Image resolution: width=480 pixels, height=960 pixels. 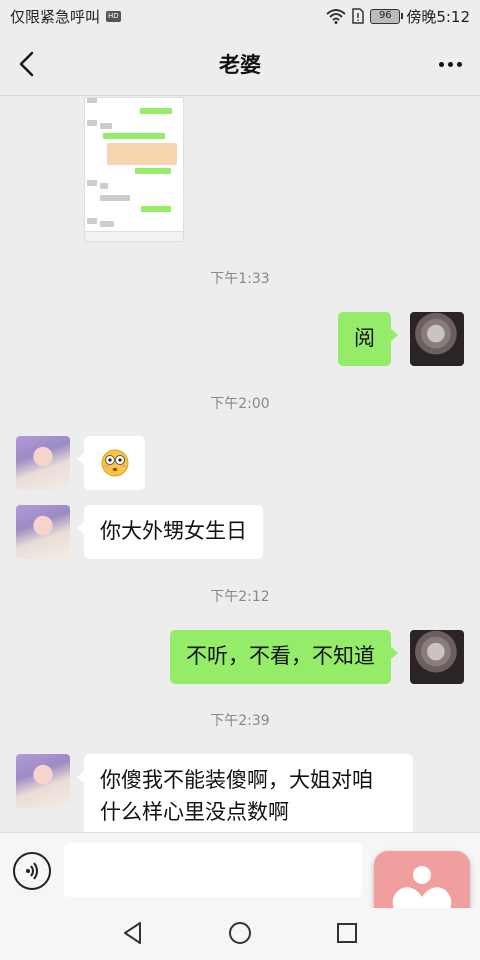 I want to click on timestamp: 下午1:33, so click(x=240, y=279).